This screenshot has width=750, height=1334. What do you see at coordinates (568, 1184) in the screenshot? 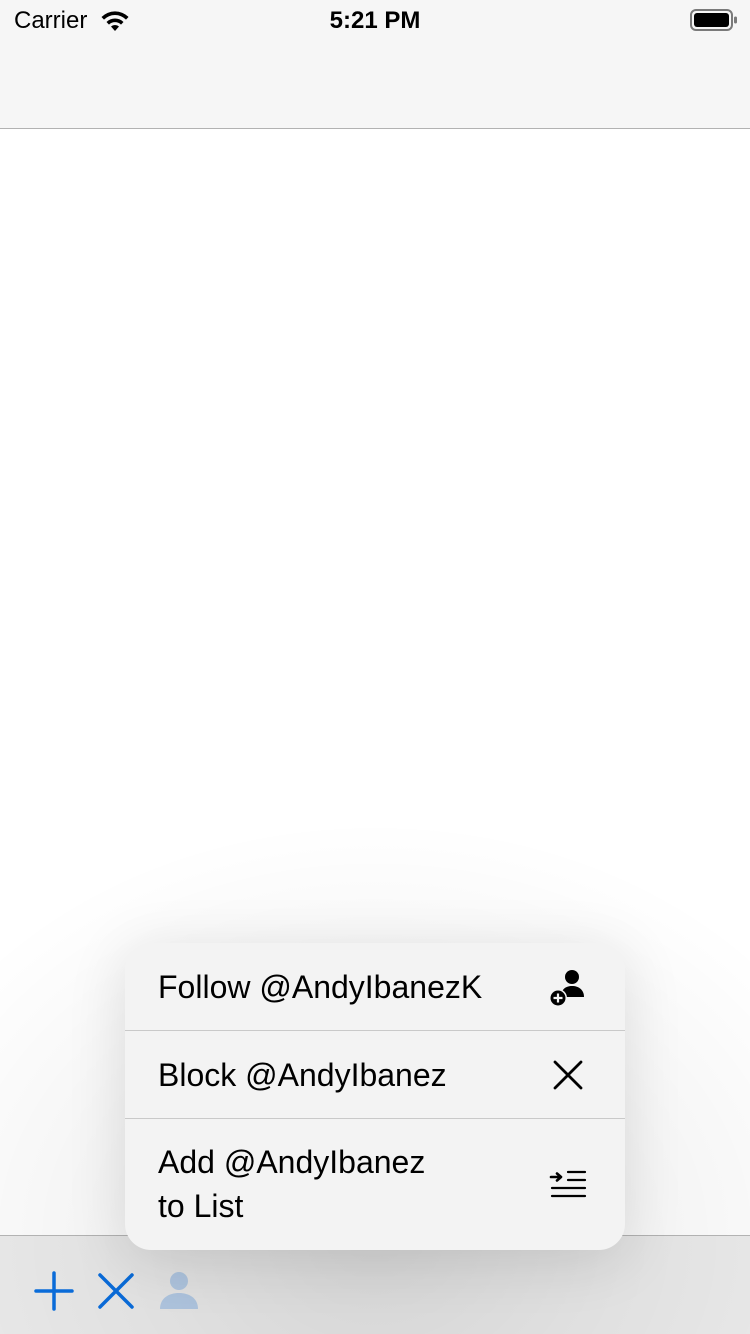
I see `list-add-icon` at bounding box center [568, 1184].